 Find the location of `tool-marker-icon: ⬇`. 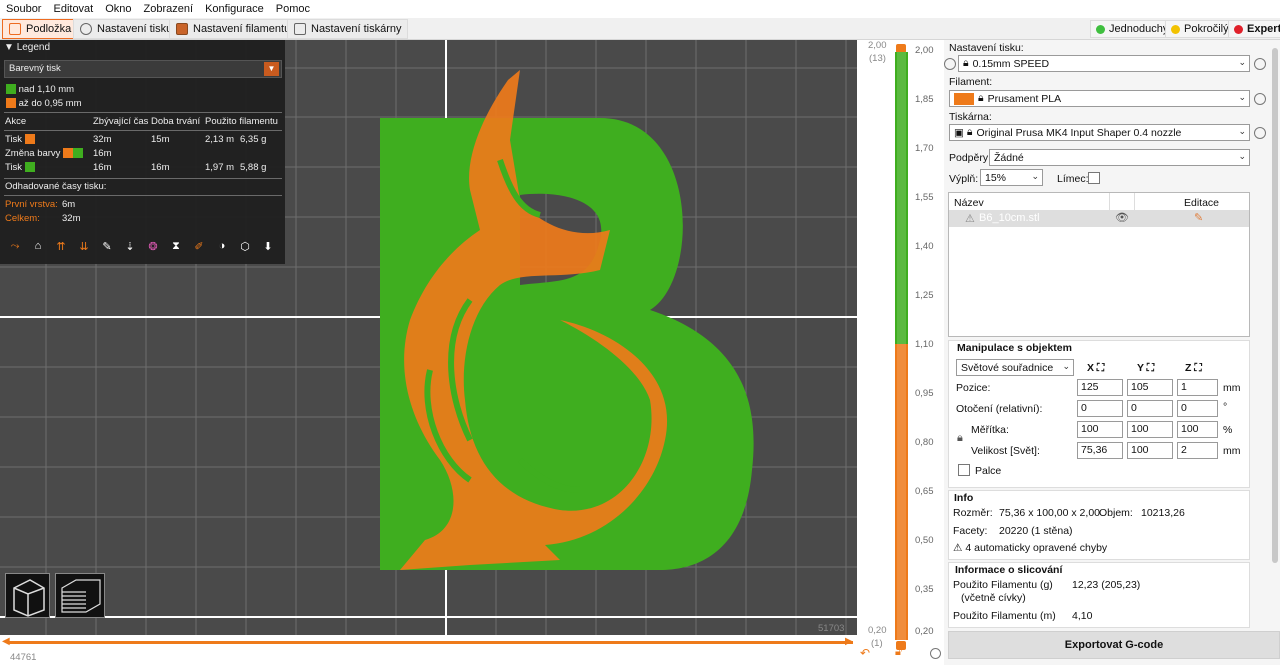

tool-marker-icon: ⬇ is located at coordinates (268, 246).